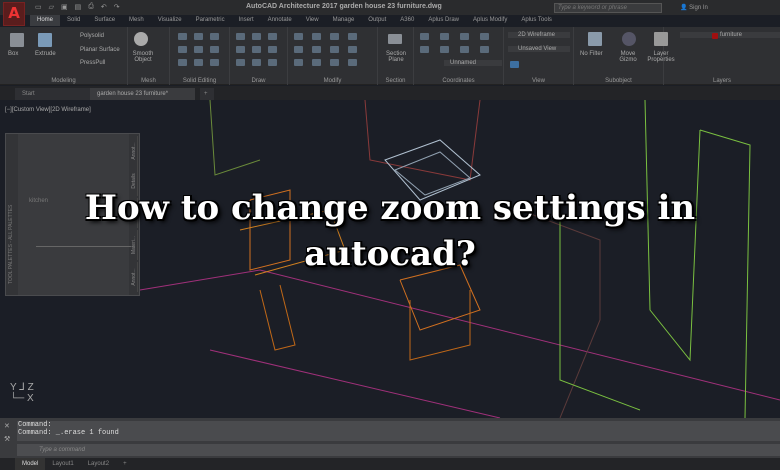  What do you see at coordinates (298, 36) in the screenshot?
I see `trim-icon` at bounding box center [298, 36].